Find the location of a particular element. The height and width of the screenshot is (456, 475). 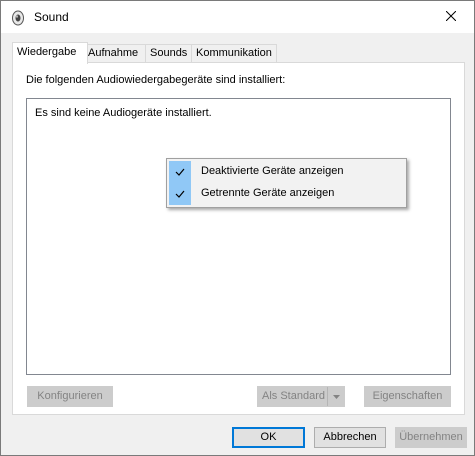

properties-button: Eigenschaften is located at coordinates (407, 396).